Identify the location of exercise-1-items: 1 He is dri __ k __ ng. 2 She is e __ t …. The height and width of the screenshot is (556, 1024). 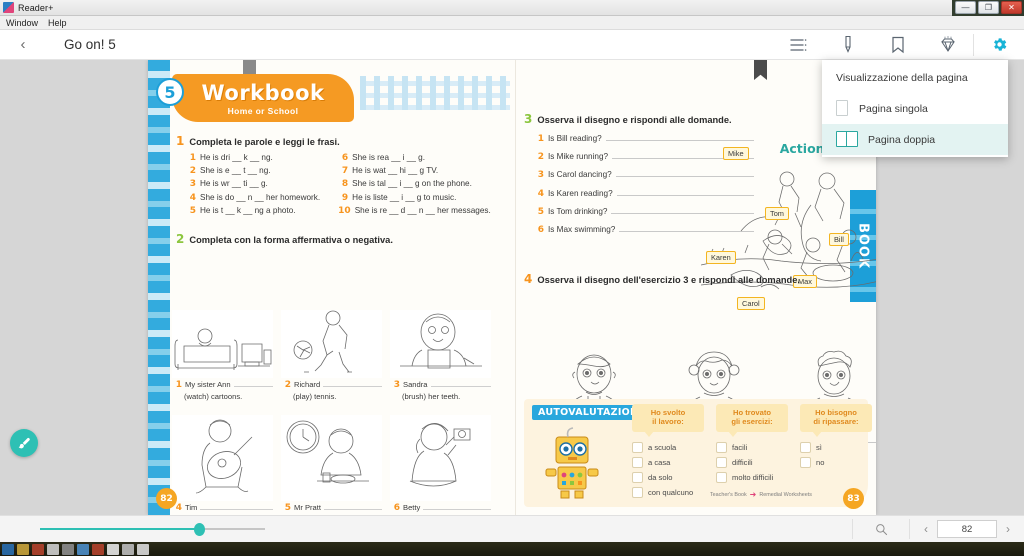
(346, 186).